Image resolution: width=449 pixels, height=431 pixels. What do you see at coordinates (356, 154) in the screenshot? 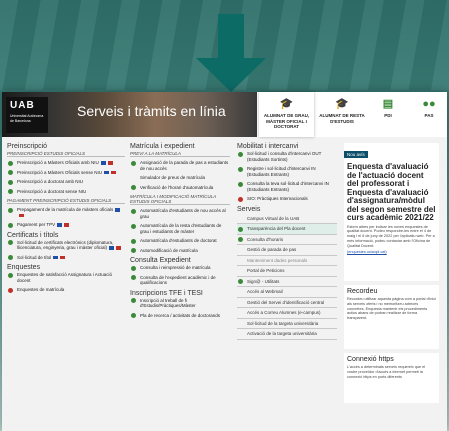
I see `notice-tag: Nou avís` at bounding box center [356, 154].